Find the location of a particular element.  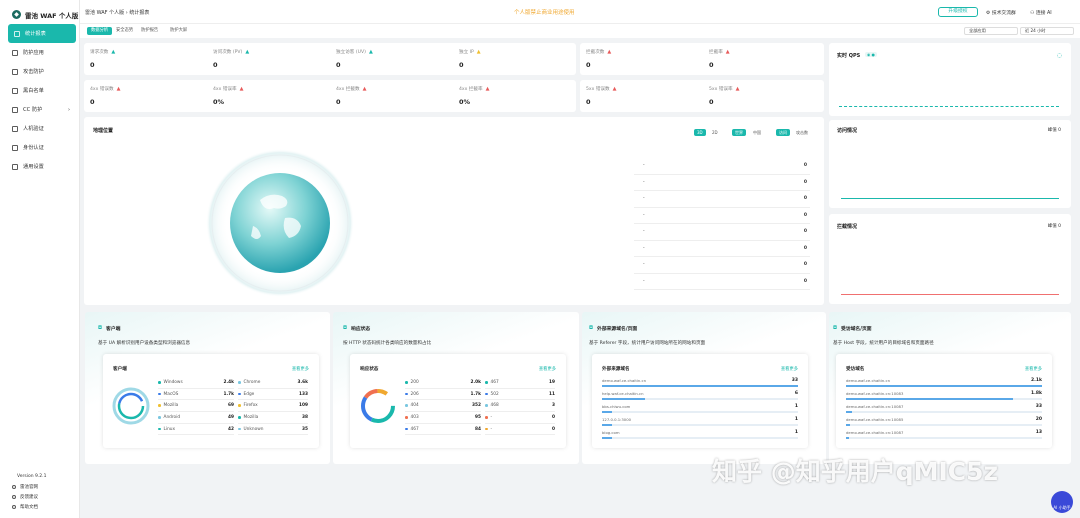

time-select: 近 24 小时 is located at coordinates (1047, 31).